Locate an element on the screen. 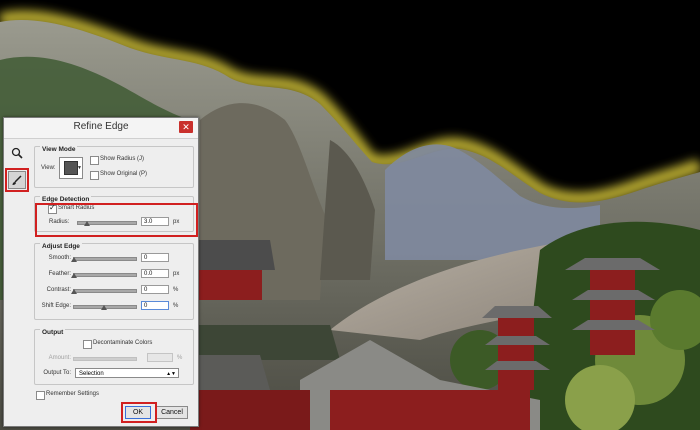 This screenshot has height=430, width=700. close-button: ✕ is located at coordinates (186, 127).